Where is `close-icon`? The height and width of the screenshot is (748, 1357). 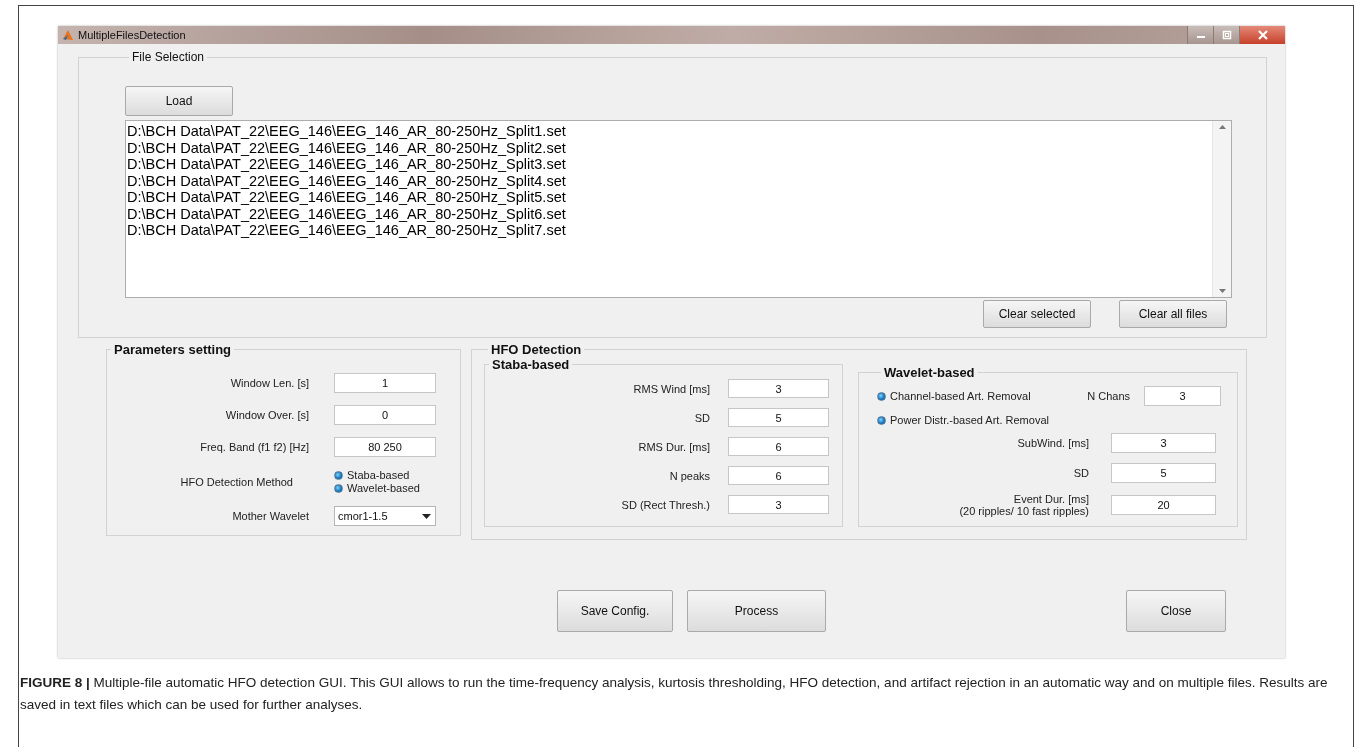 close-icon is located at coordinates (1262, 35).